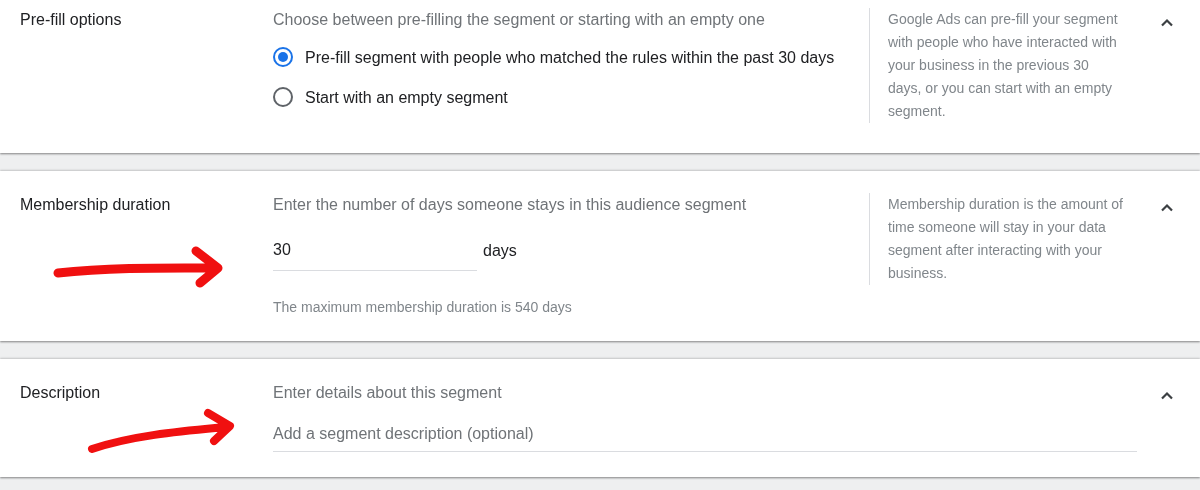 The image size is (1200, 490). Describe the element at coordinates (561, 97) in the screenshot. I see `radio-option: Start with an empty segment` at that location.